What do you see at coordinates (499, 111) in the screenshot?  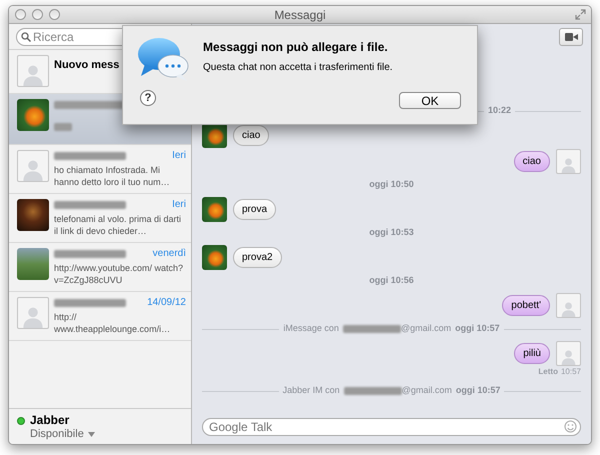 I see `timestamp: 10:22` at bounding box center [499, 111].